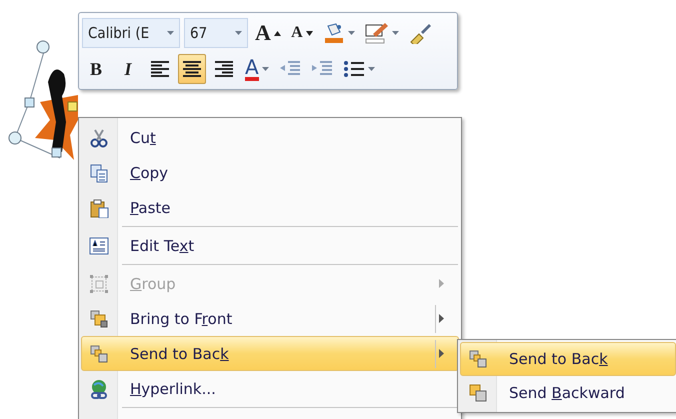 Image resolution: width=676 pixels, height=419 pixels. What do you see at coordinates (224, 69) in the screenshot?
I see `align-right-icon` at bounding box center [224, 69].